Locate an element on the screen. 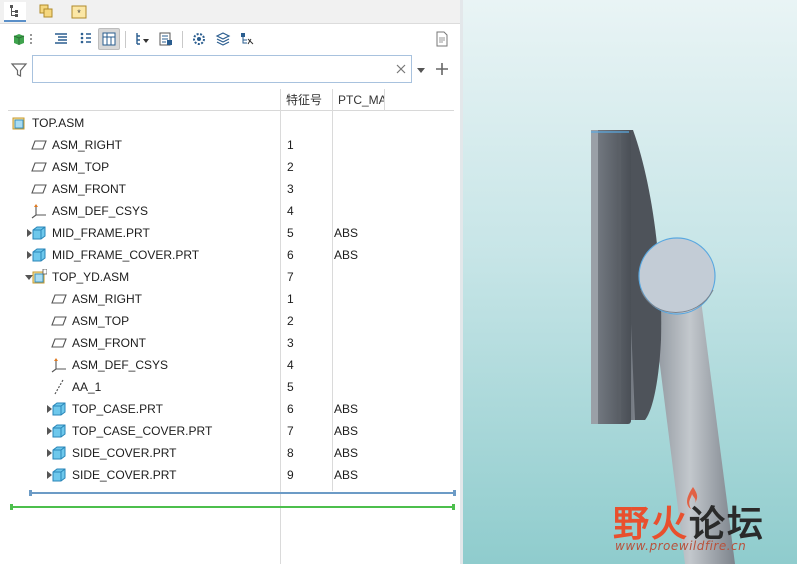  tree-filters-button is located at coordinates (85, 39).